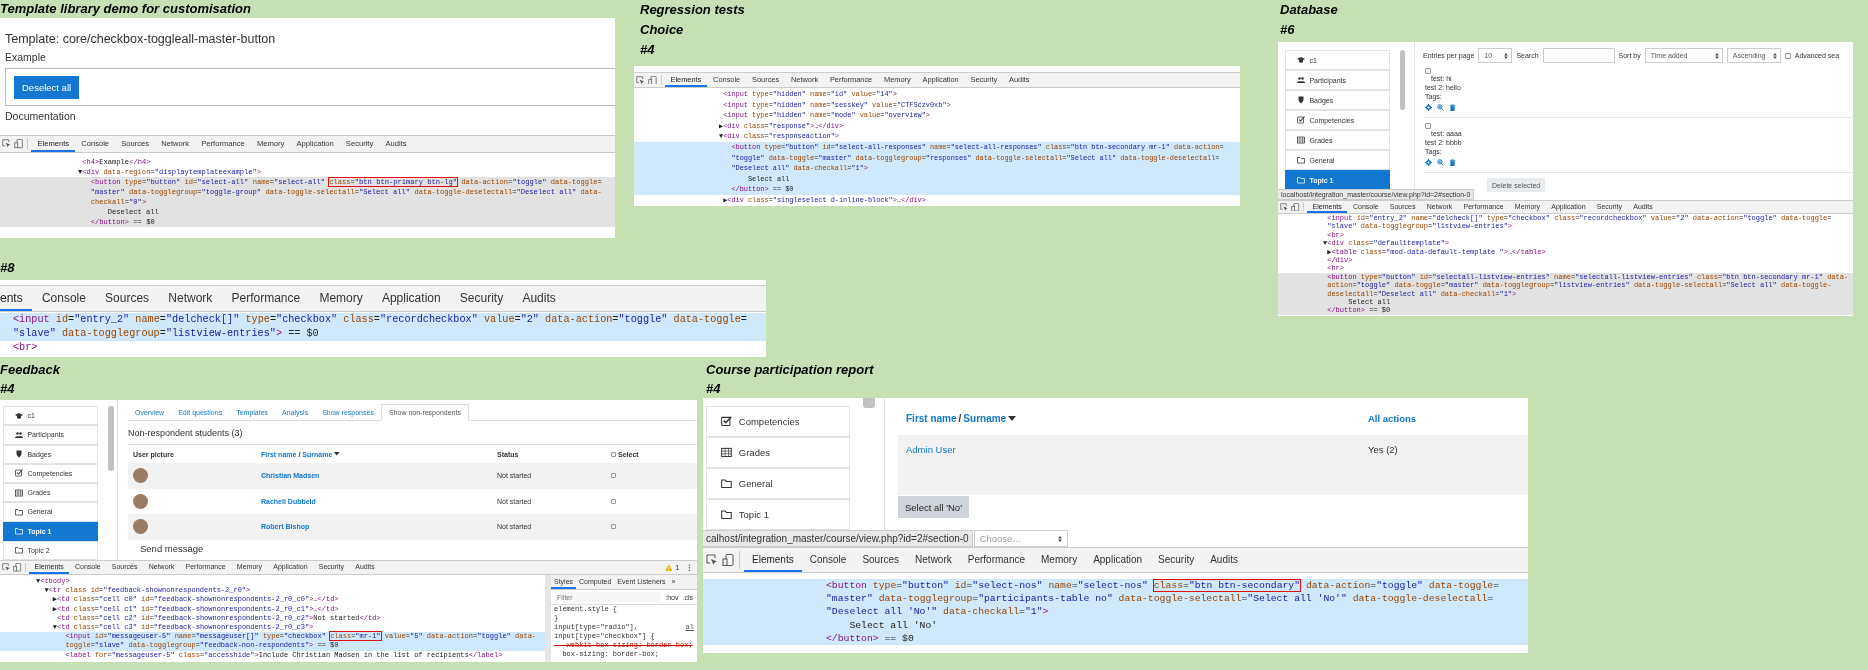 The height and width of the screenshot is (670, 1868). Describe the element at coordinates (838, 538) in the screenshot. I see `status-url: calhost/integration_master/course/view.php?id=2#section-0` at that location.